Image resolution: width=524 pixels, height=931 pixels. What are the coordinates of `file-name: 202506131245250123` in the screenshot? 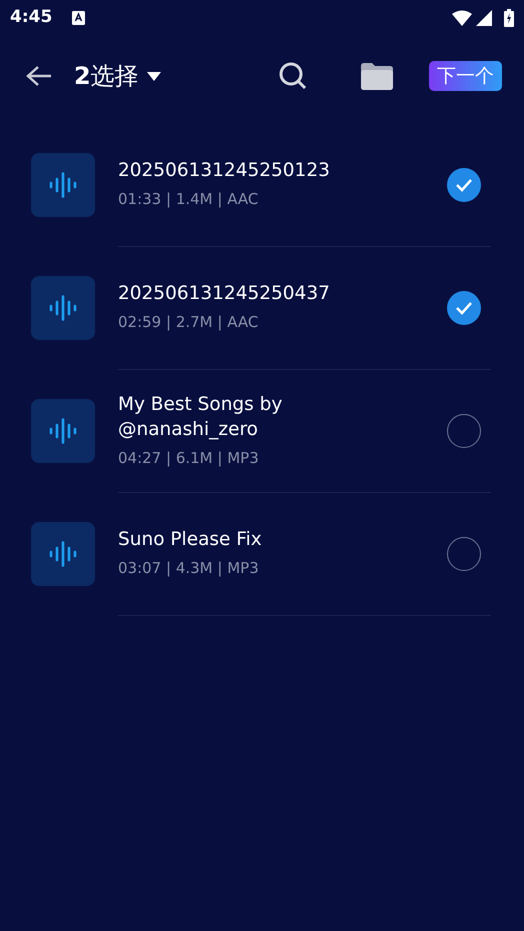 It's located at (224, 171).